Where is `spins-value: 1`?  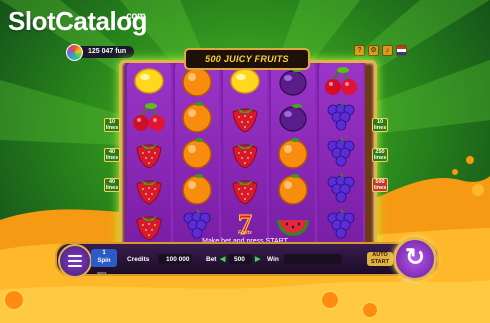 spins-value: 1 is located at coordinates (104, 253).